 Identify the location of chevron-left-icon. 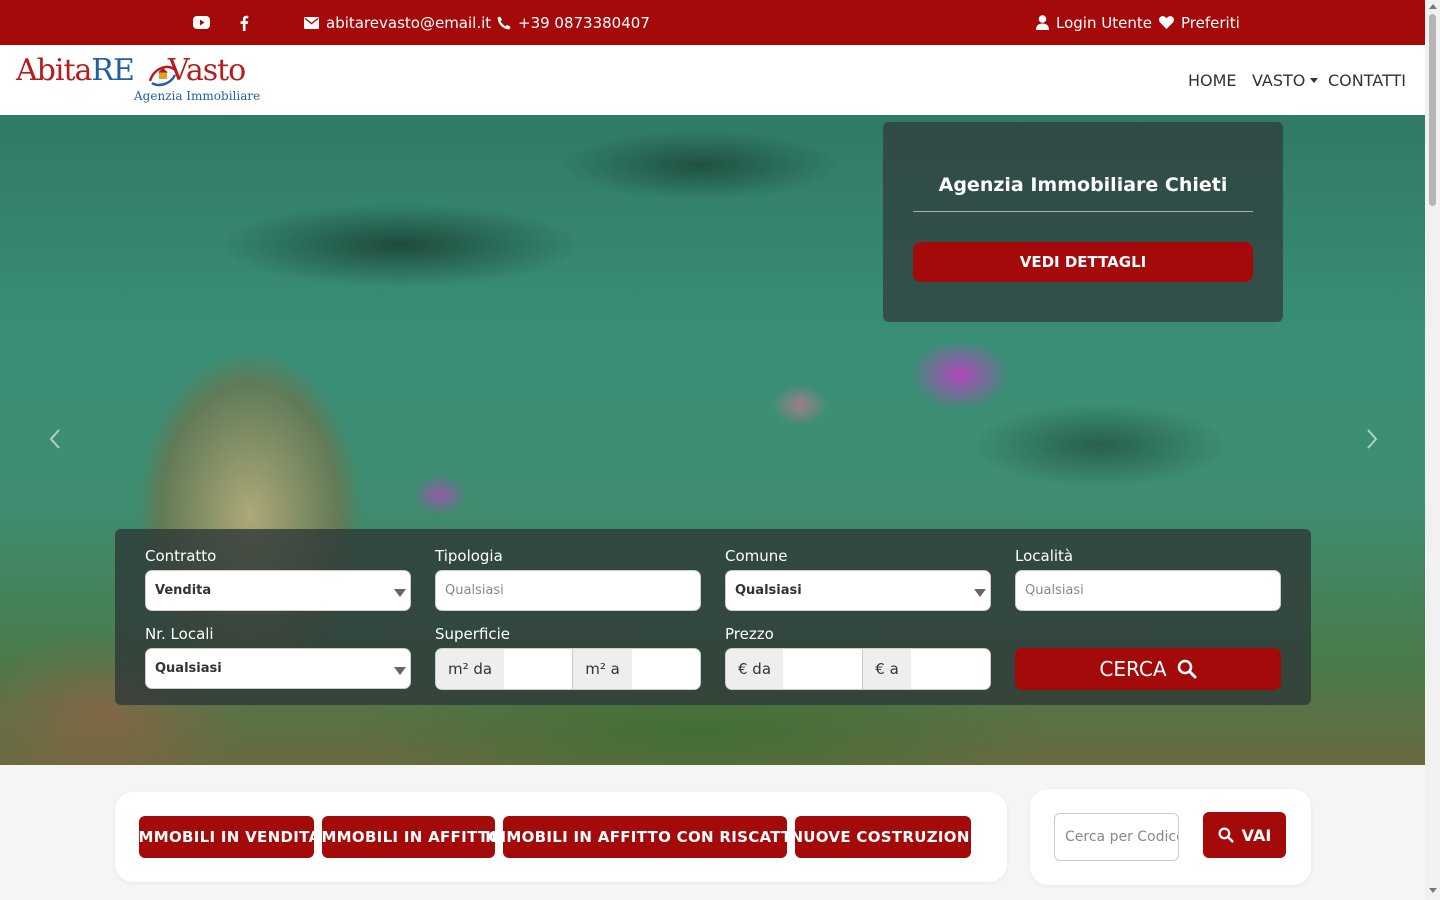
(54, 439).